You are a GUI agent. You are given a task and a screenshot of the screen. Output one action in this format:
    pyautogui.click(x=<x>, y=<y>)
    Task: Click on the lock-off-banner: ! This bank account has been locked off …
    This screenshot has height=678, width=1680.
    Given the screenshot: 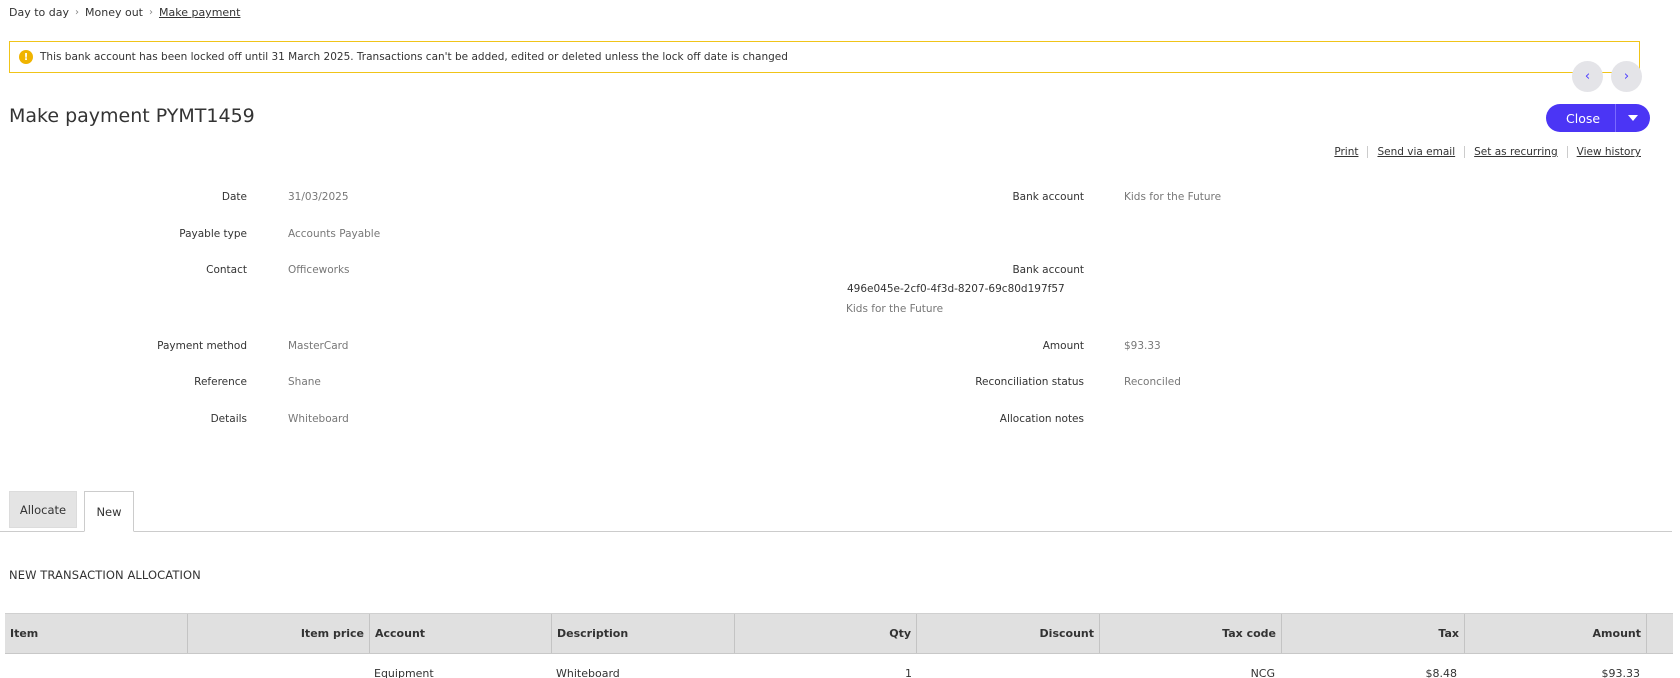 What is the action you would take?
    pyautogui.click(x=824, y=57)
    